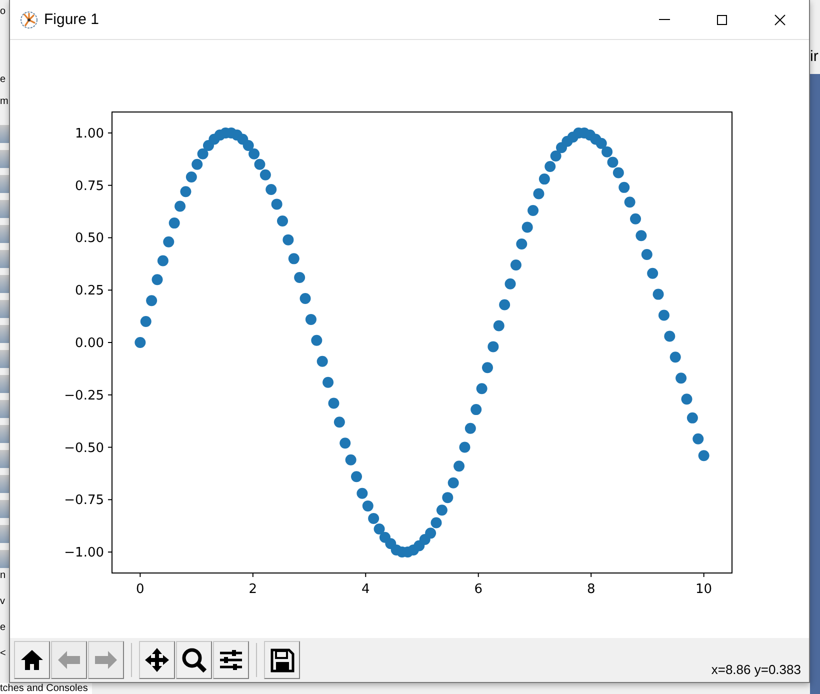  I want to click on background-text: ir, so click(814, 56).